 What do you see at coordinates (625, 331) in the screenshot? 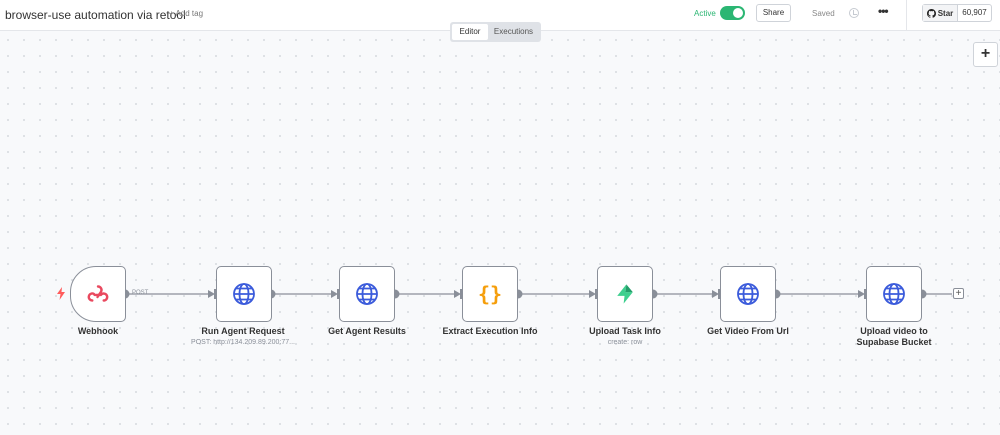
I see `node-label-upload-task-info: Upload Task Info` at bounding box center [625, 331].